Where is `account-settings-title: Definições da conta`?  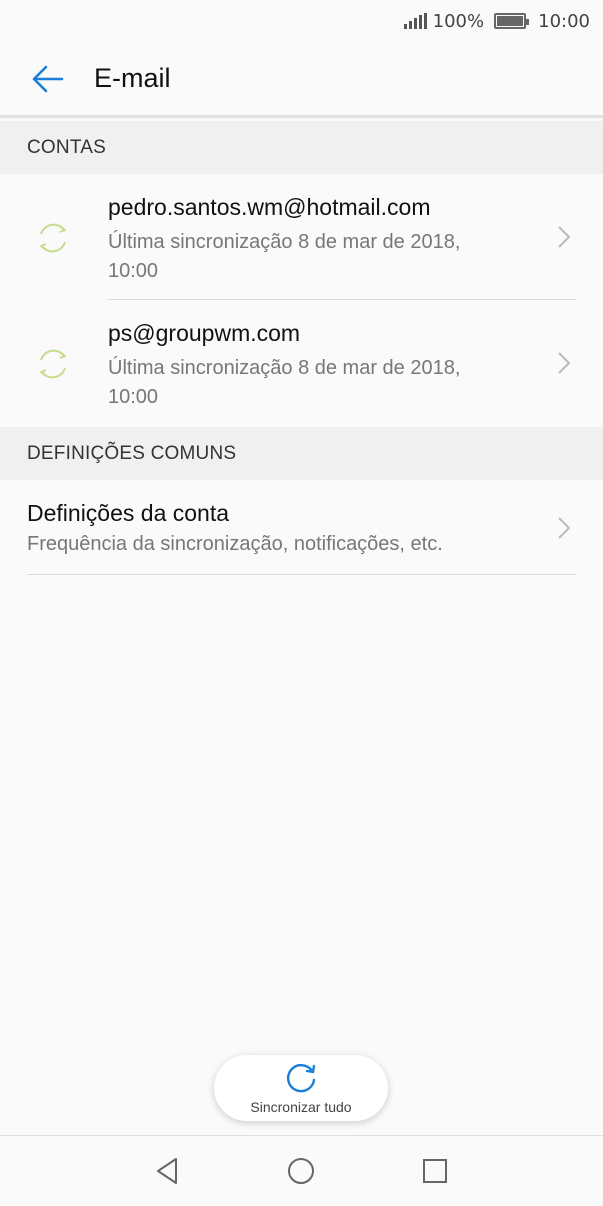 account-settings-title: Definições da conta is located at coordinates (128, 513).